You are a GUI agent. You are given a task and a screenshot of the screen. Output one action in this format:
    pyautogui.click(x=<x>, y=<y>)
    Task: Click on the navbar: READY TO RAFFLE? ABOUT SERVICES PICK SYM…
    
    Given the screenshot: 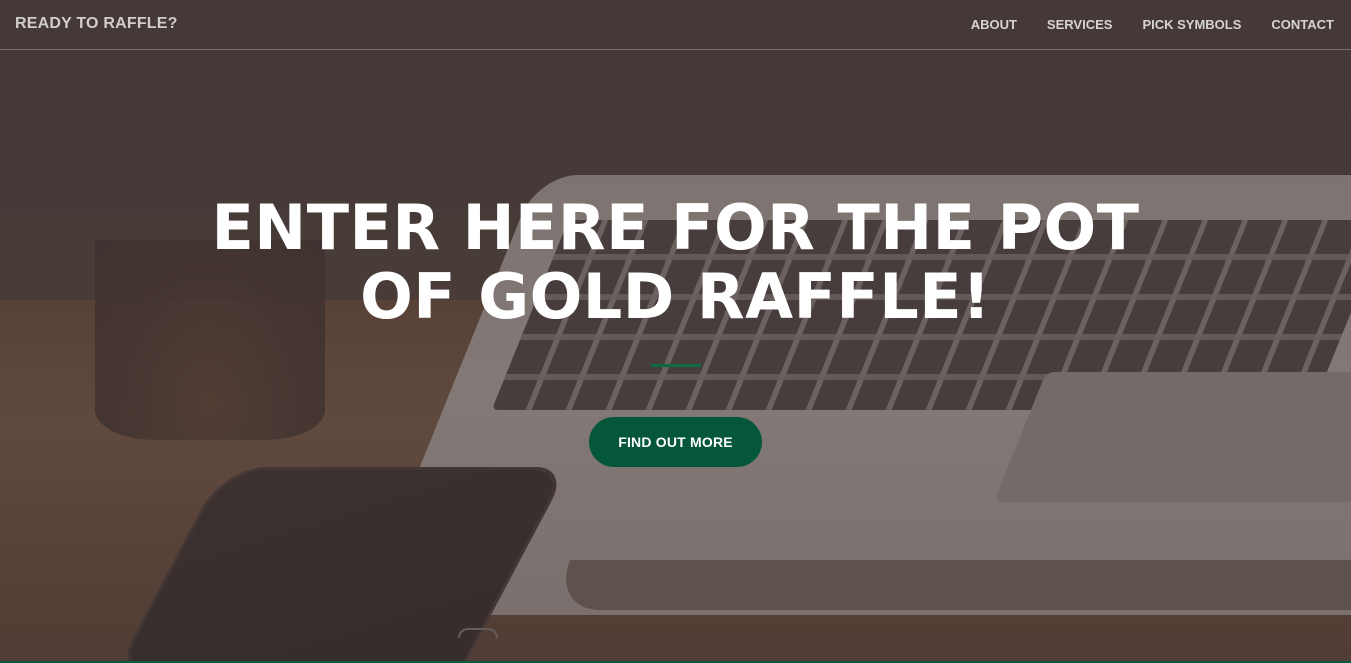 What is the action you would take?
    pyautogui.click(x=675, y=25)
    